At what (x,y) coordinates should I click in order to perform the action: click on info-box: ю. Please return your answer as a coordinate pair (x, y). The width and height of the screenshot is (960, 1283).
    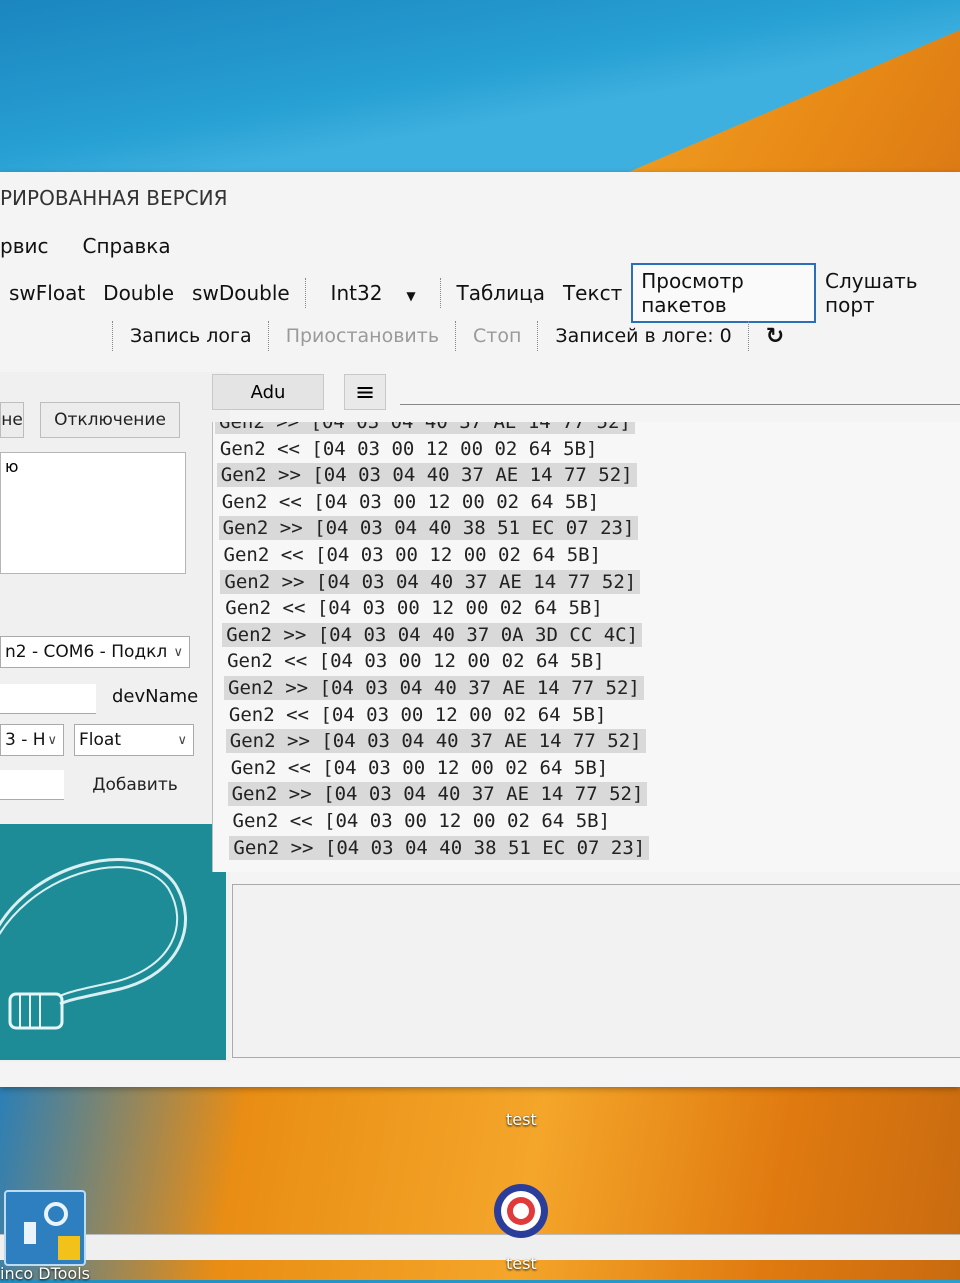
    Looking at the image, I should click on (93, 513).